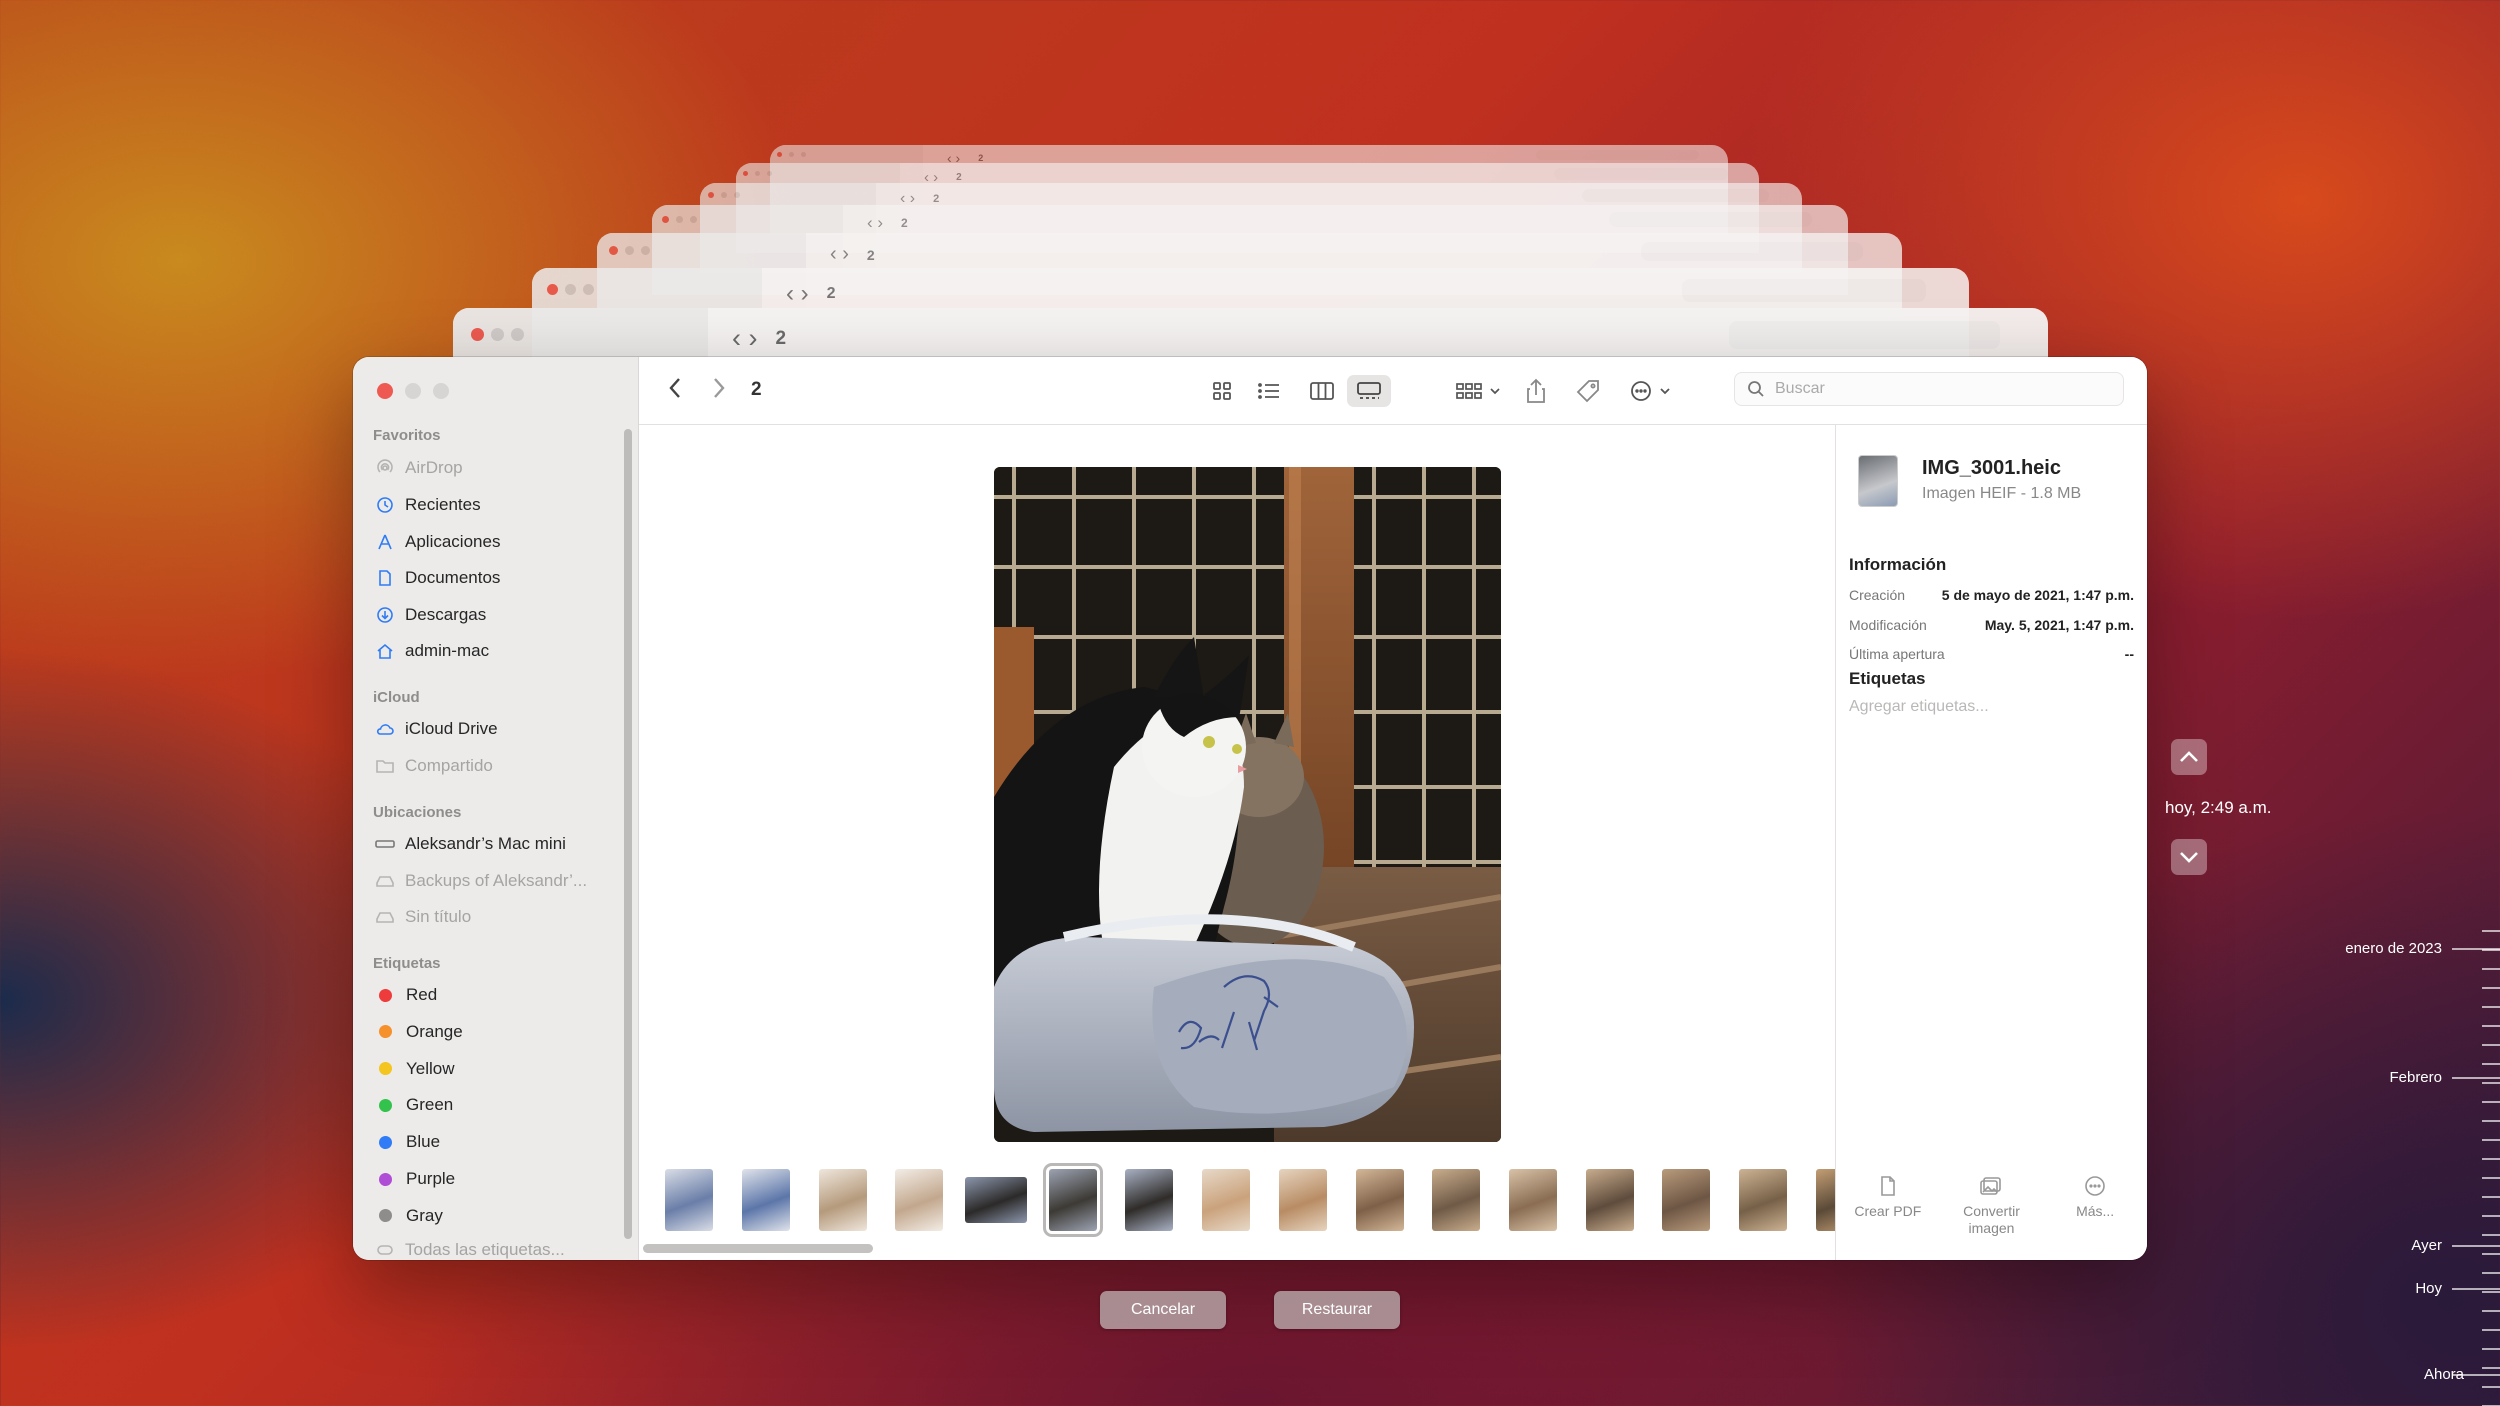  What do you see at coordinates (449, 765) in the screenshot?
I see `sidebar-item-label: Compartido` at bounding box center [449, 765].